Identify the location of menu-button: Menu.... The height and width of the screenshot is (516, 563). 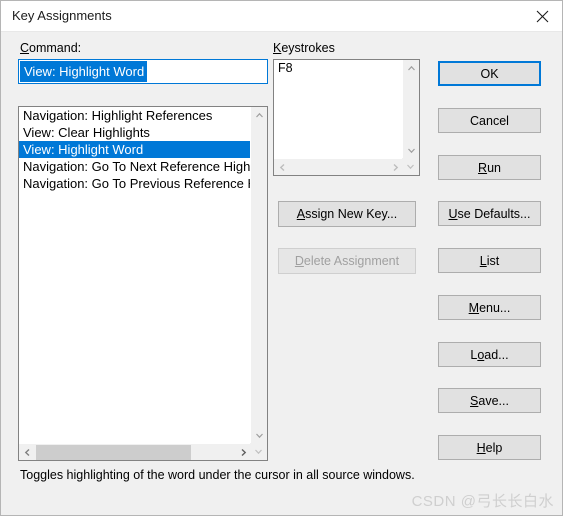
(489, 307).